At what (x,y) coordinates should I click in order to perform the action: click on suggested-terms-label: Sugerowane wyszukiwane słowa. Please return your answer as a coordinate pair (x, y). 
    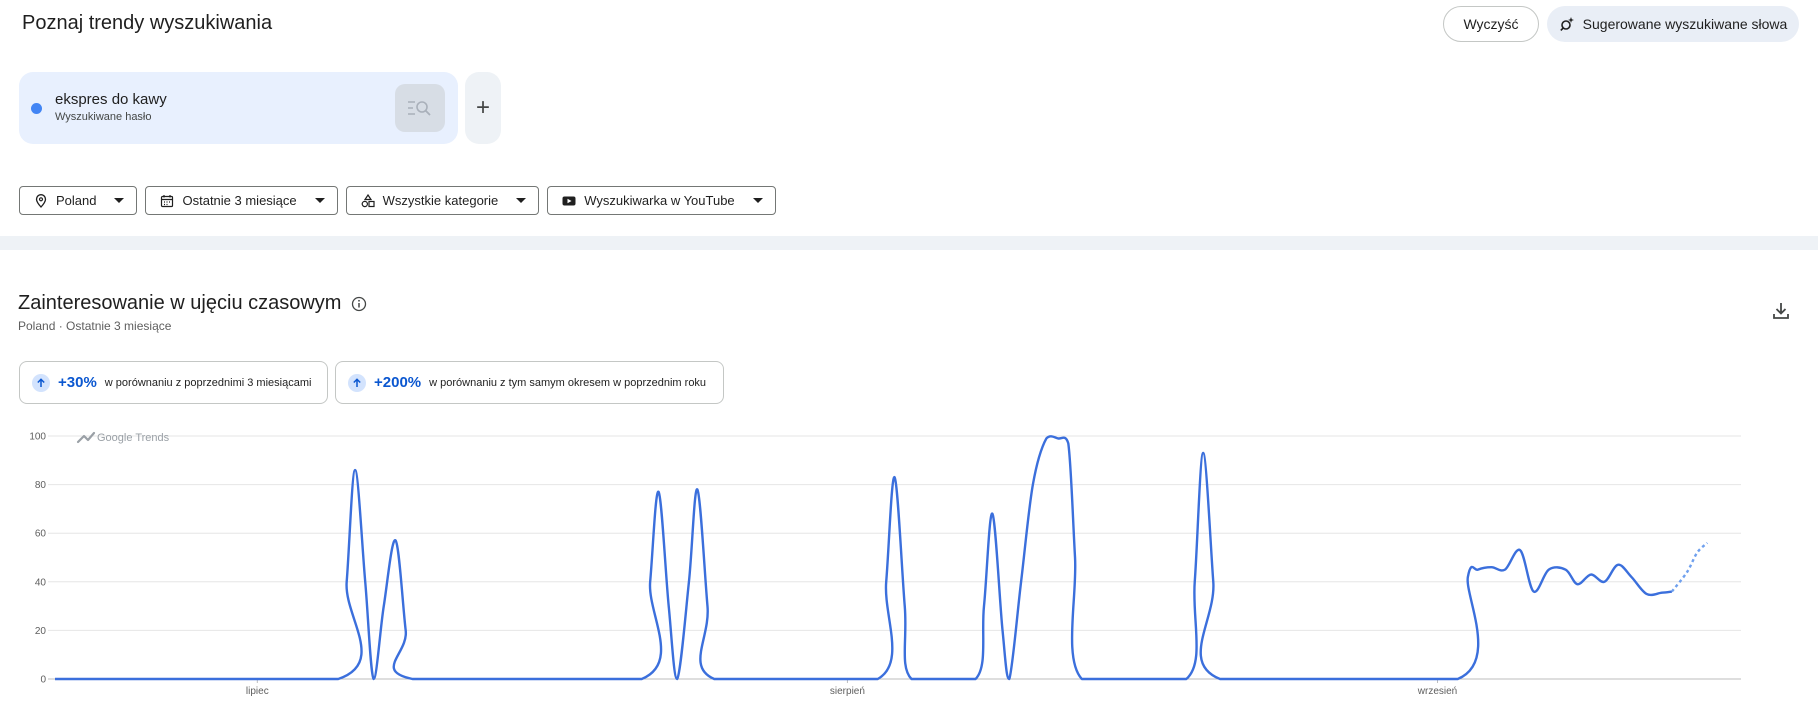
    Looking at the image, I should click on (1685, 24).